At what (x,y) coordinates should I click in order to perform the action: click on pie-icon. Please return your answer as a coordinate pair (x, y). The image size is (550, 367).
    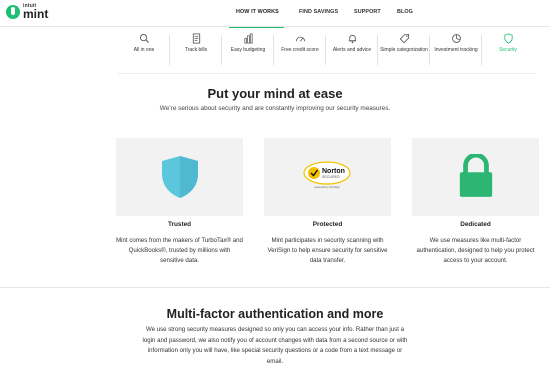
    Looking at the image, I should click on (456, 38).